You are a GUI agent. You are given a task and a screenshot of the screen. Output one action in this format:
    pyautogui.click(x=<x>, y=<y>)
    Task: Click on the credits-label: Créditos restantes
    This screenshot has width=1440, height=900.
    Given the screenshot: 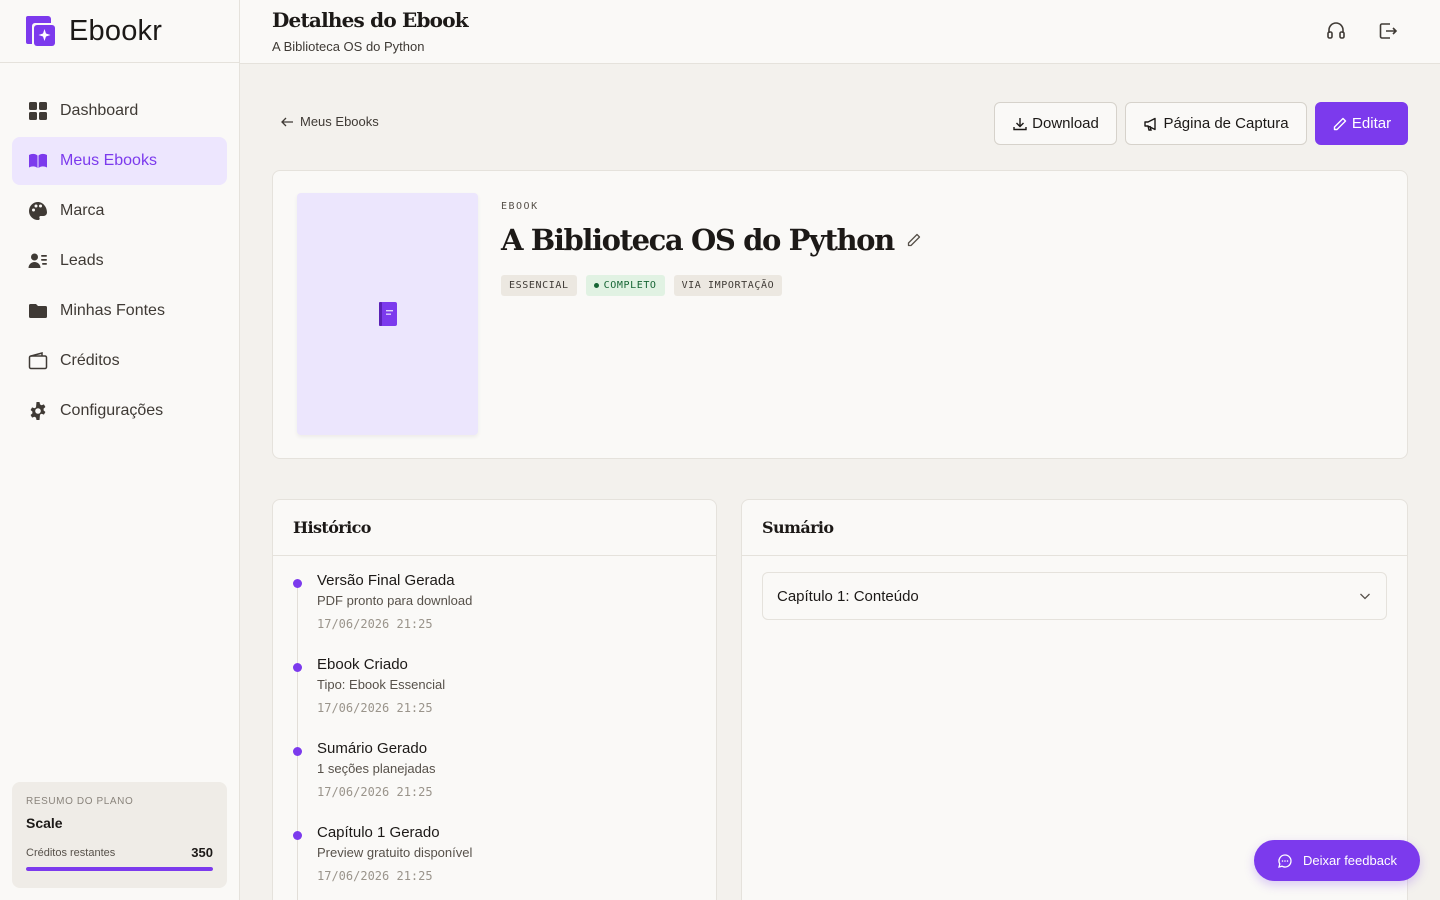 What is the action you would take?
    pyautogui.click(x=71, y=852)
    